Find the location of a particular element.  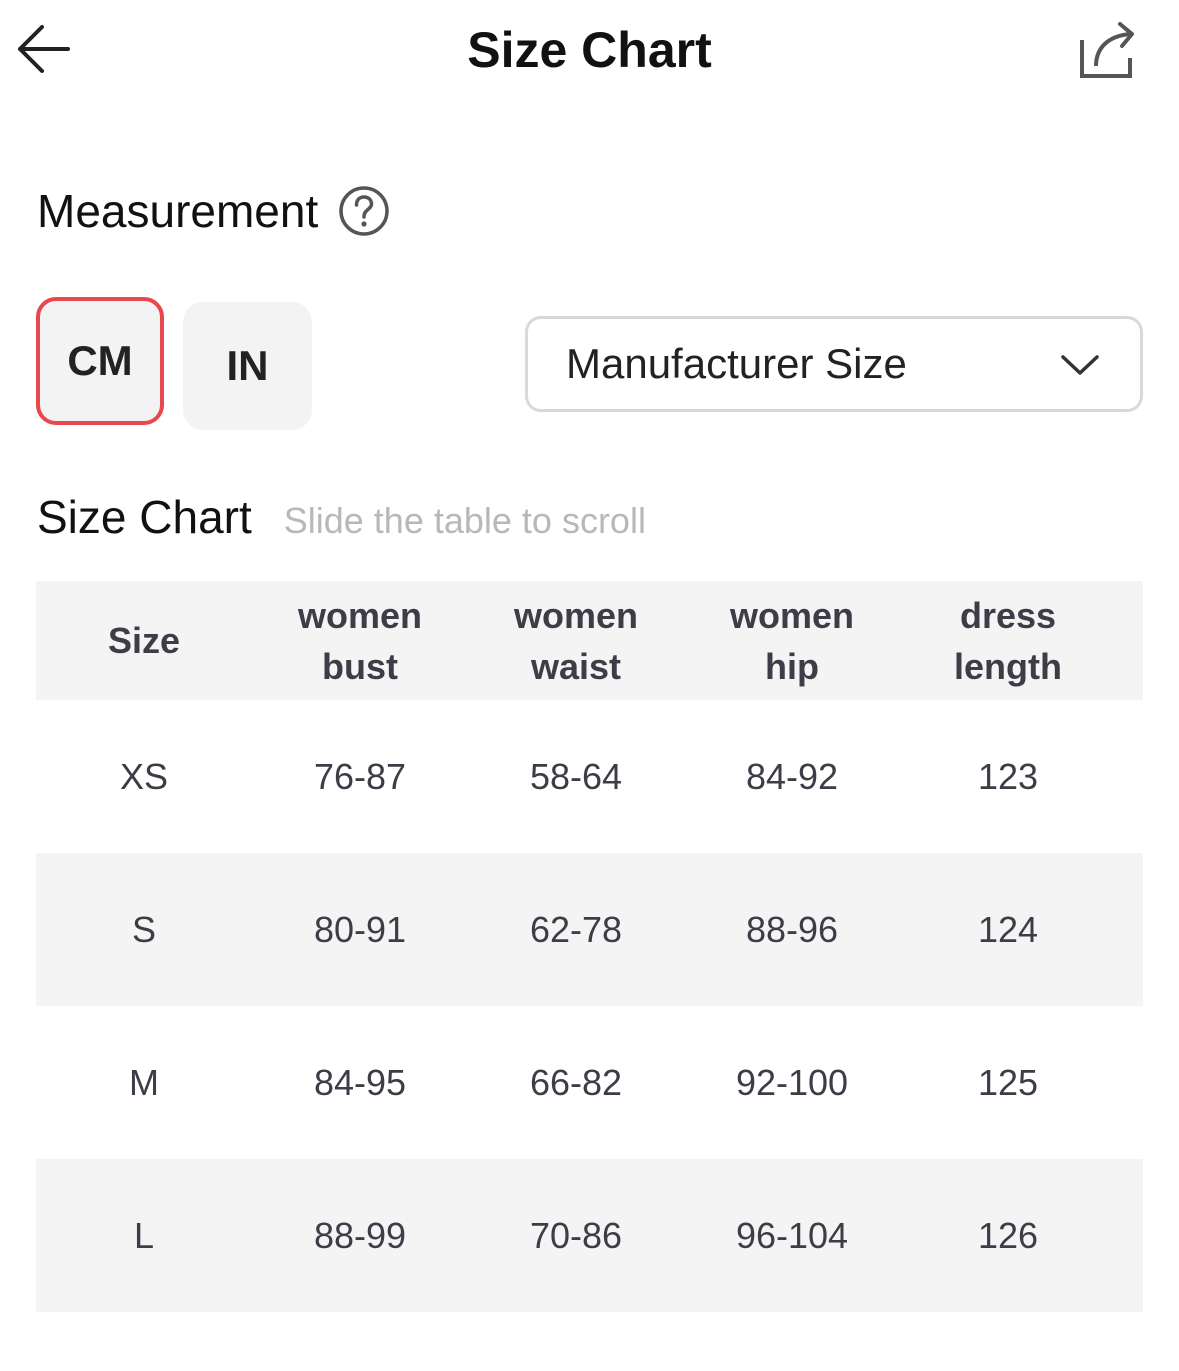

table-cell: 124 is located at coordinates (1008, 929).